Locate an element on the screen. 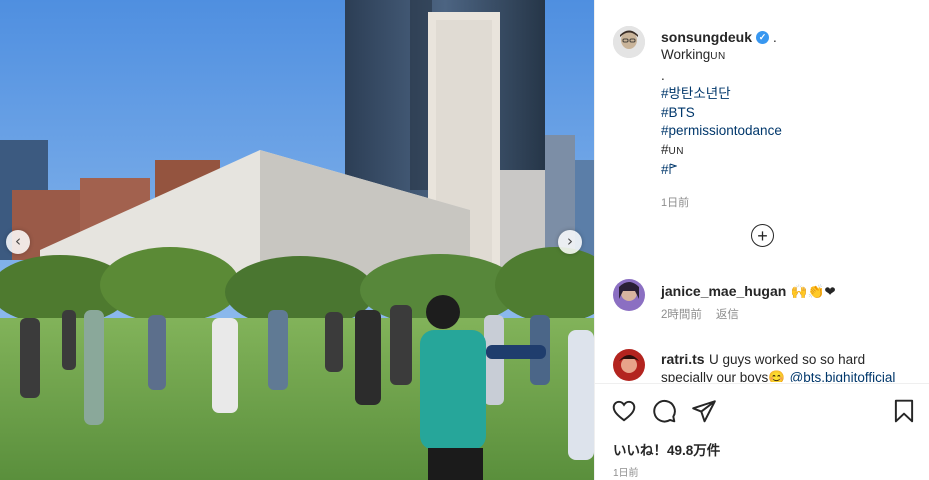  hashtag-un-prefix: # is located at coordinates (665, 149).